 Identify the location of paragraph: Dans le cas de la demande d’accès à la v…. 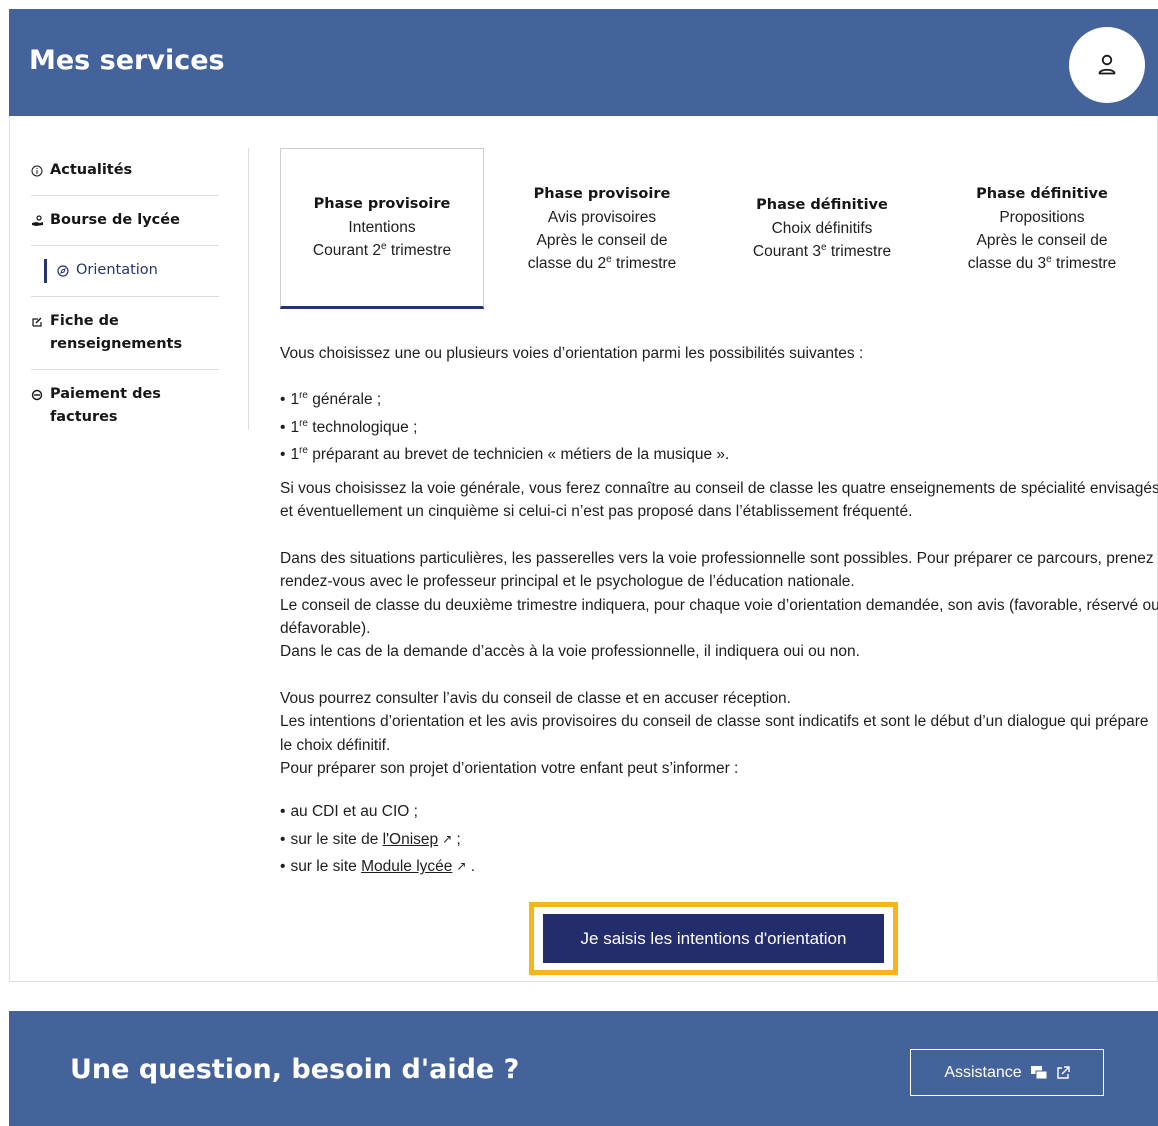
(570, 652).